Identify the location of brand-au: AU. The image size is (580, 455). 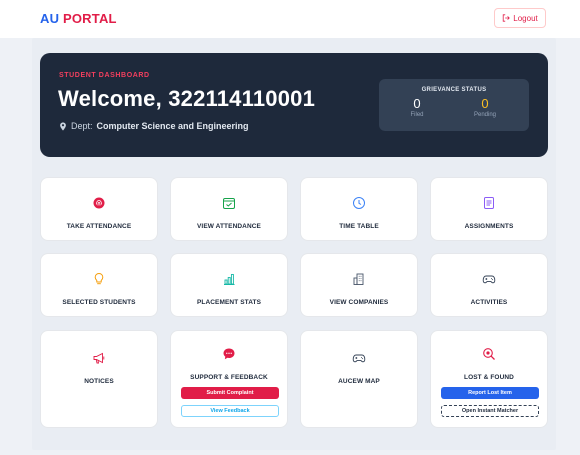
(50, 18).